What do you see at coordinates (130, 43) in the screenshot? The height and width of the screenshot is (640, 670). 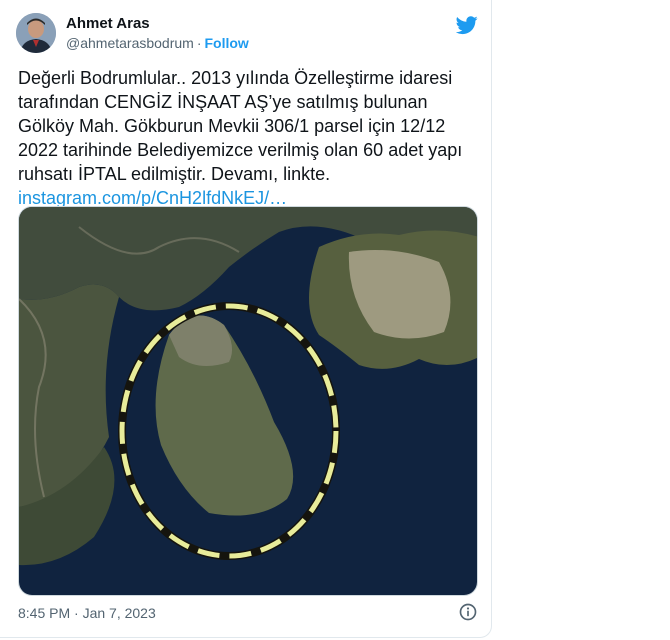 I see `author-handle: @ahmetarasbodrum` at bounding box center [130, 43].